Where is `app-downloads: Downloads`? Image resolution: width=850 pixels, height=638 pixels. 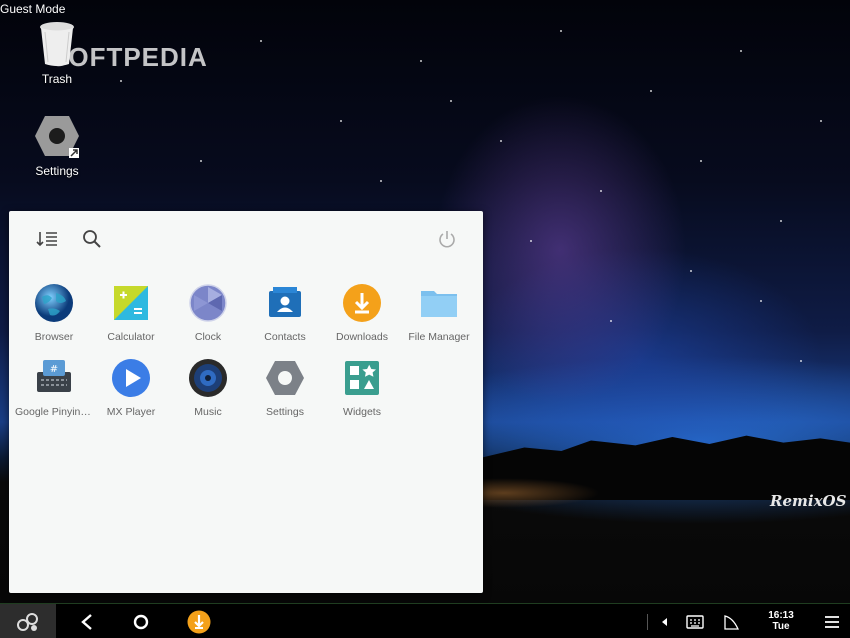
app-downloads: Downloads is located at coordinates (362, 313).